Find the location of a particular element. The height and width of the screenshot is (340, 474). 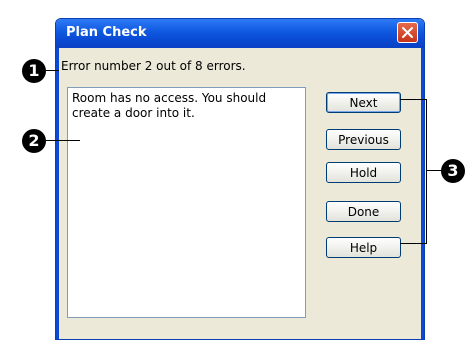

callout-1: 1 is located at coordinates (34, 71).